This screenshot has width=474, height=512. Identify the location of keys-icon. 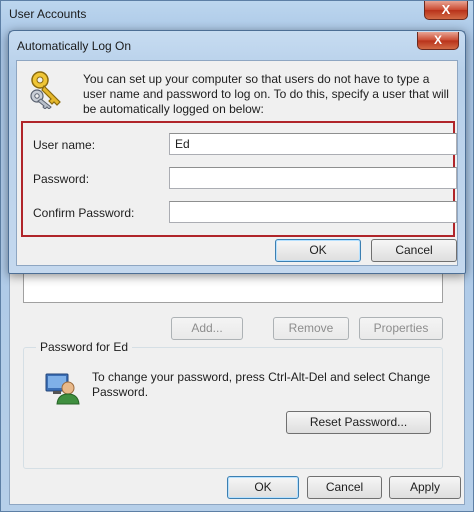
(45, 90).